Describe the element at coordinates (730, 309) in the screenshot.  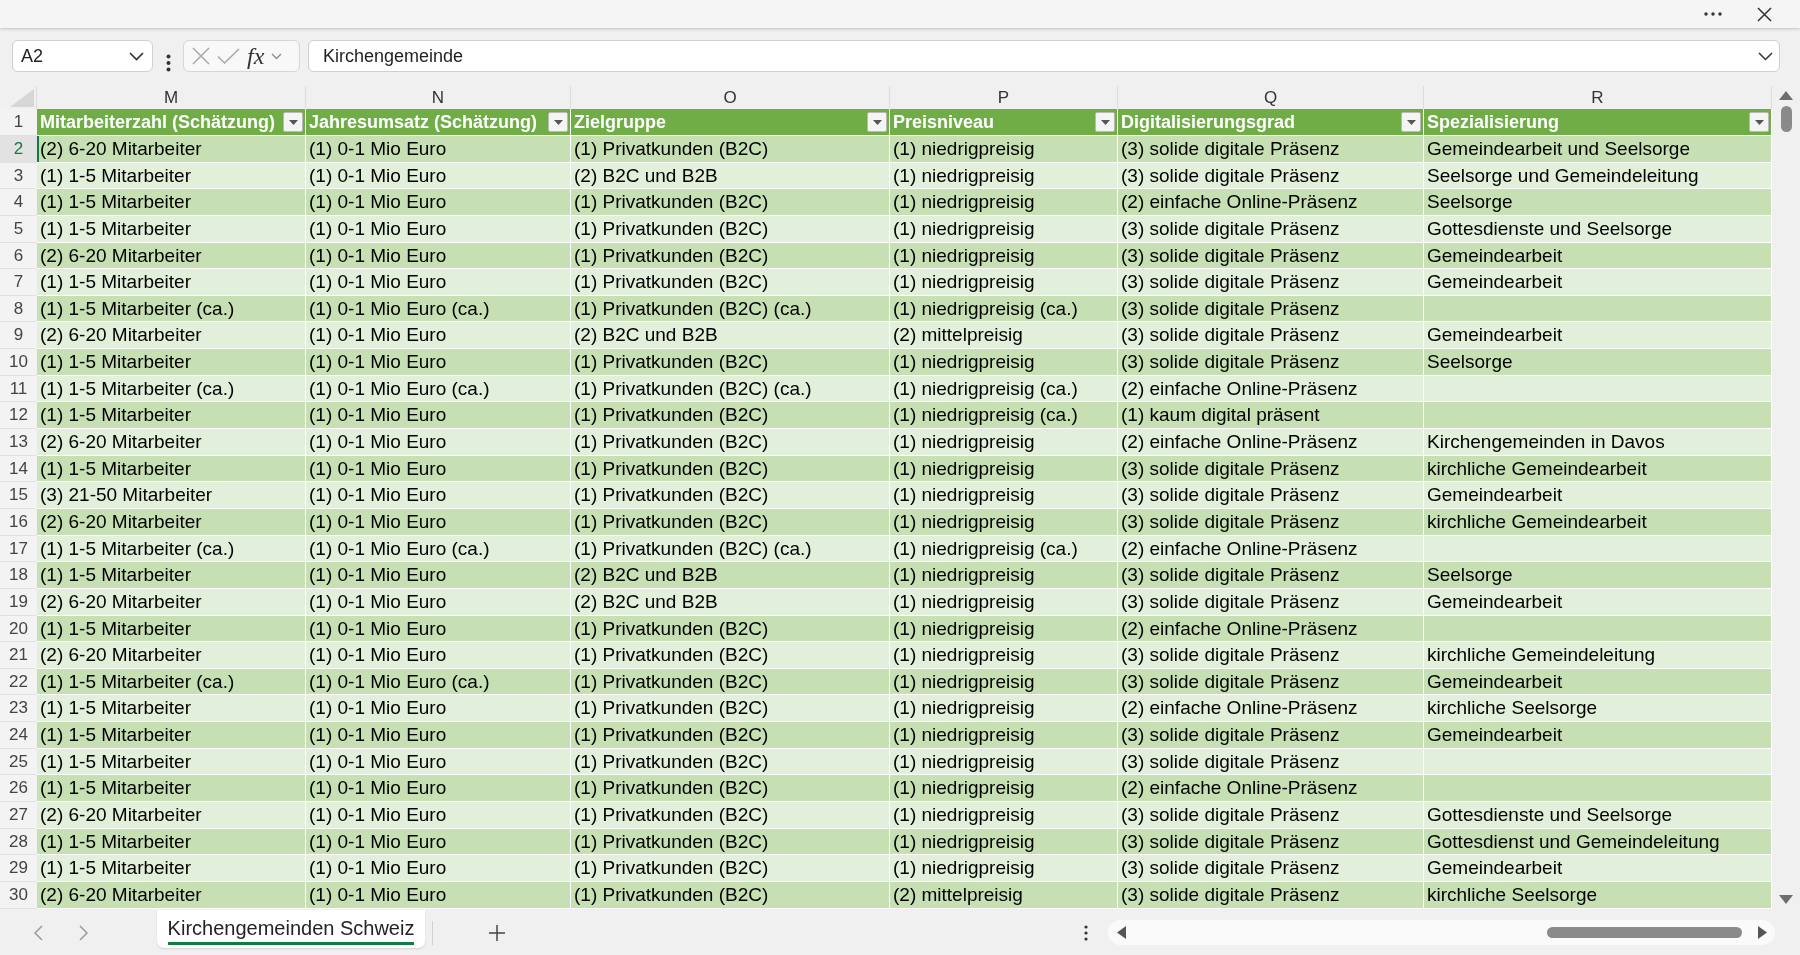
I see `table-cell: (1) Privatkunden (B2C) (ca.)` at that location.